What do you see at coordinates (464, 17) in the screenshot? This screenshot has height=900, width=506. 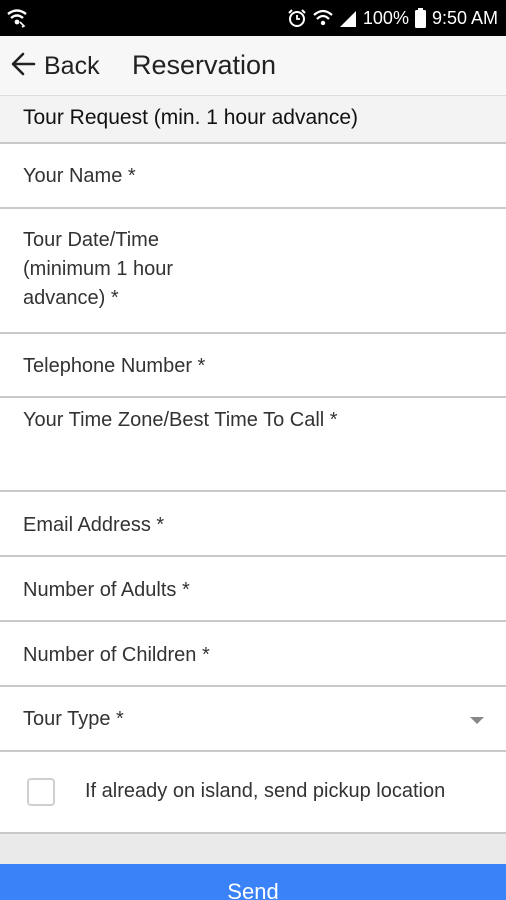 I see `status-time: 9:50 AM` at bounding box center [464, 17].